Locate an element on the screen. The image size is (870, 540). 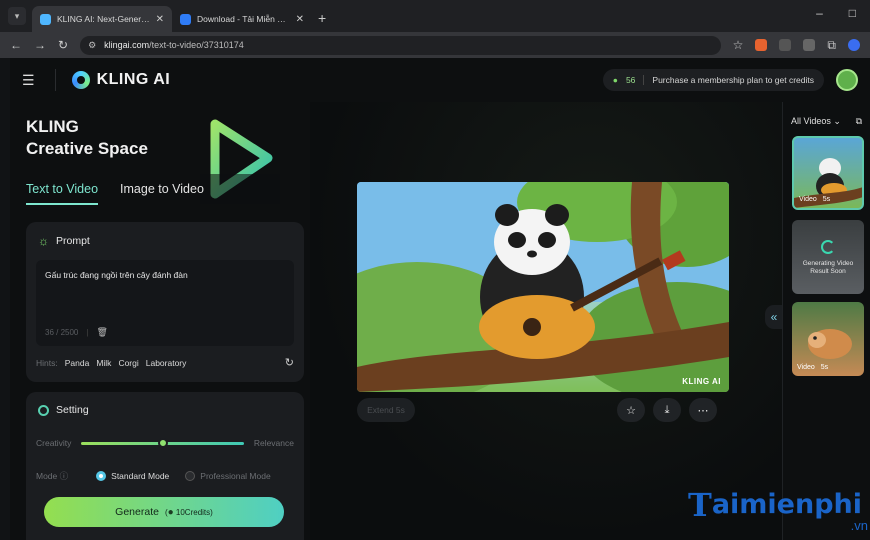
logo-text: KLING AI is located at coordinates (133, 79).